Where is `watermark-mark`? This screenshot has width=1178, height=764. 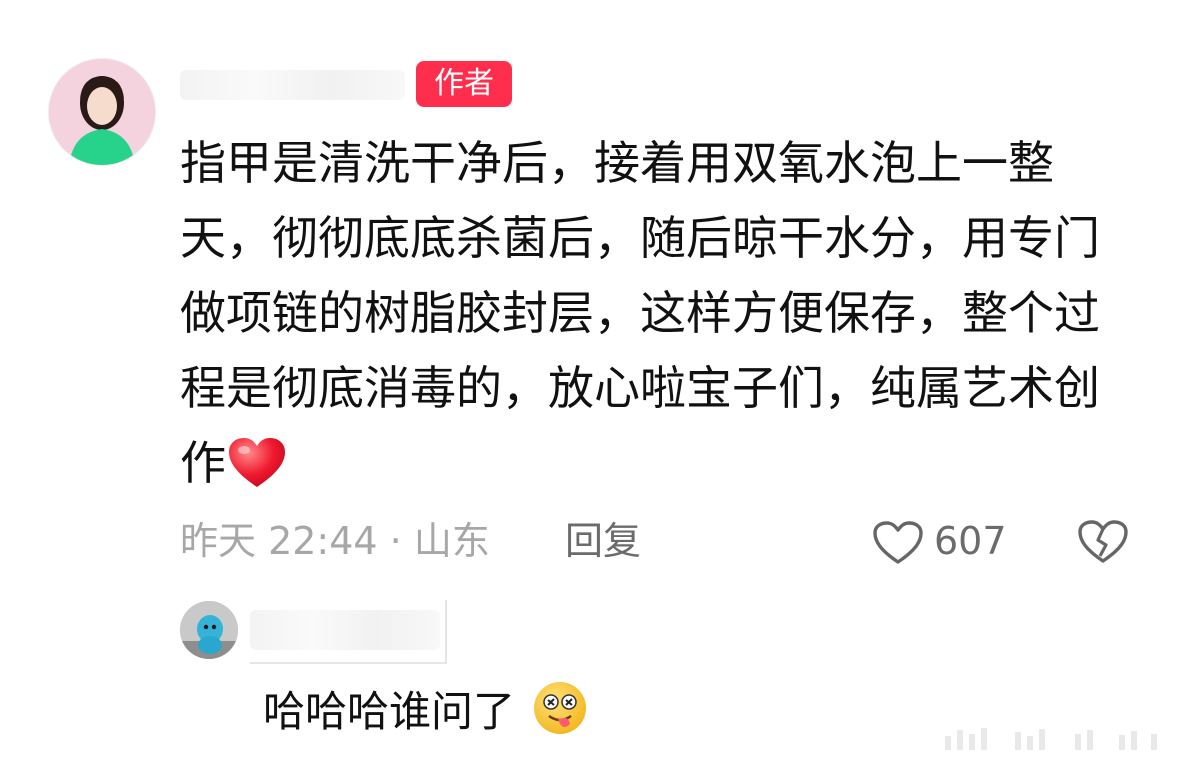
watermark-mark is located at coordinates (1051, 739).